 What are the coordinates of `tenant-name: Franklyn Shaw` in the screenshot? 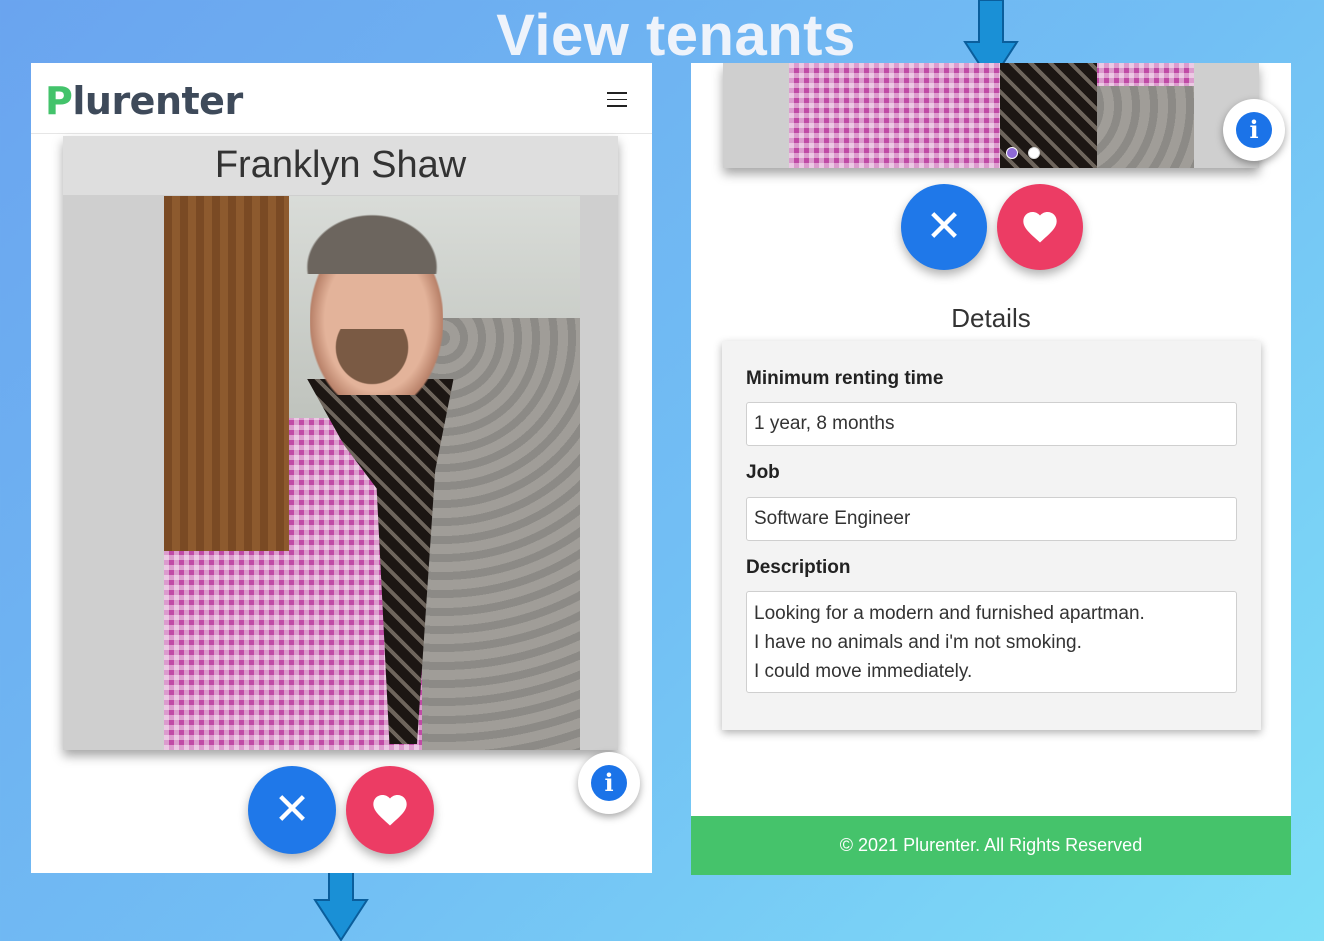 It's located at (340, 165).